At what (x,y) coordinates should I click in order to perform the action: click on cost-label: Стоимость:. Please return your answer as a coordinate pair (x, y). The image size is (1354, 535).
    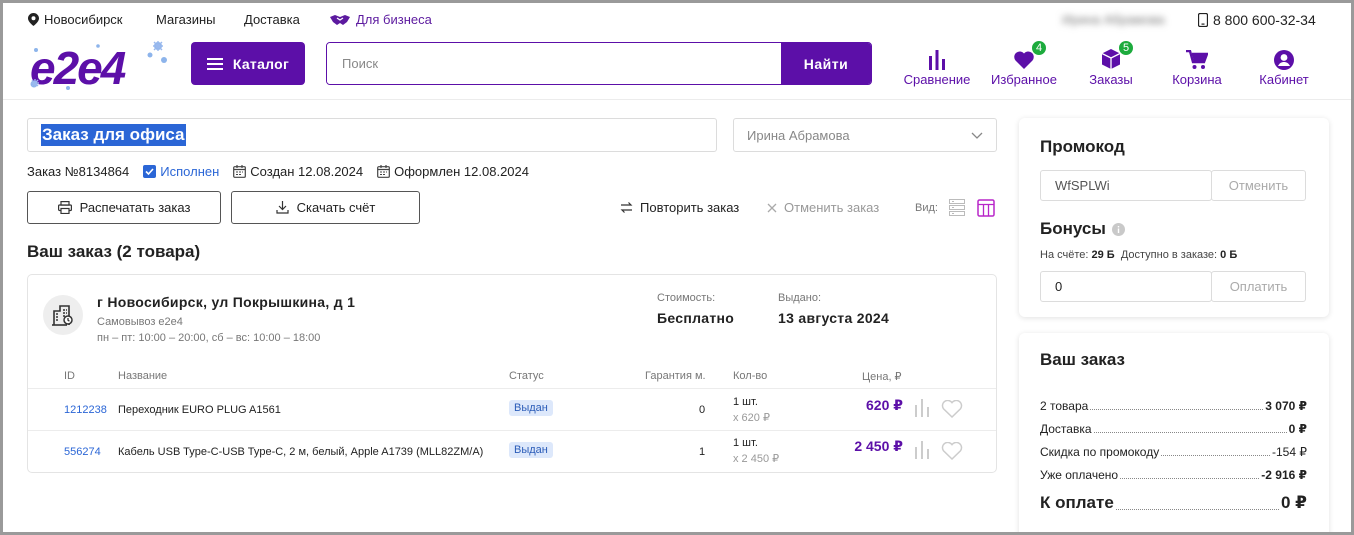
    Looking at the image, I should click on (686, 298).